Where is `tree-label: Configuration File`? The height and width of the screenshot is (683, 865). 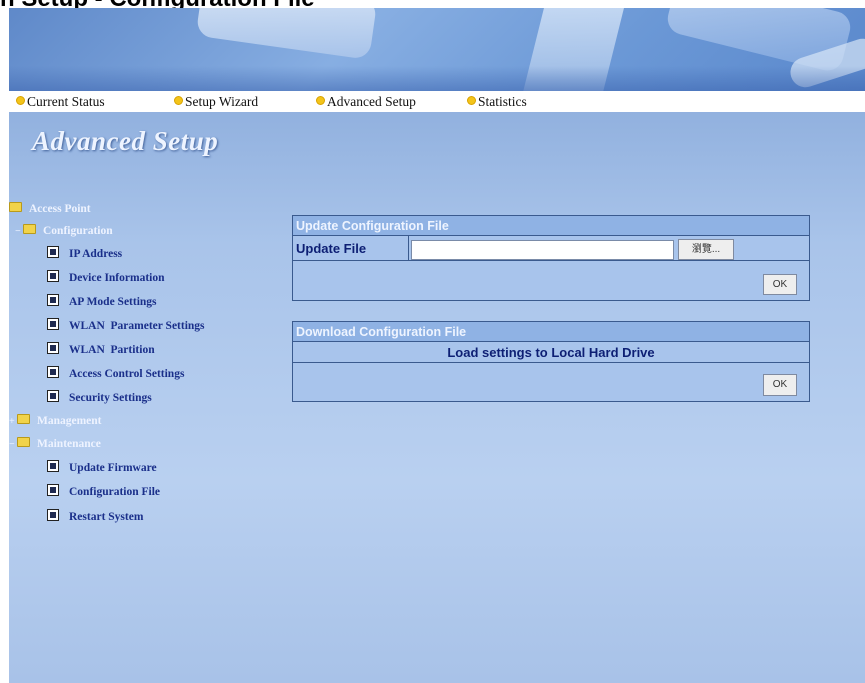
tree-label: Configuration File is located at coordinates (115, 492).